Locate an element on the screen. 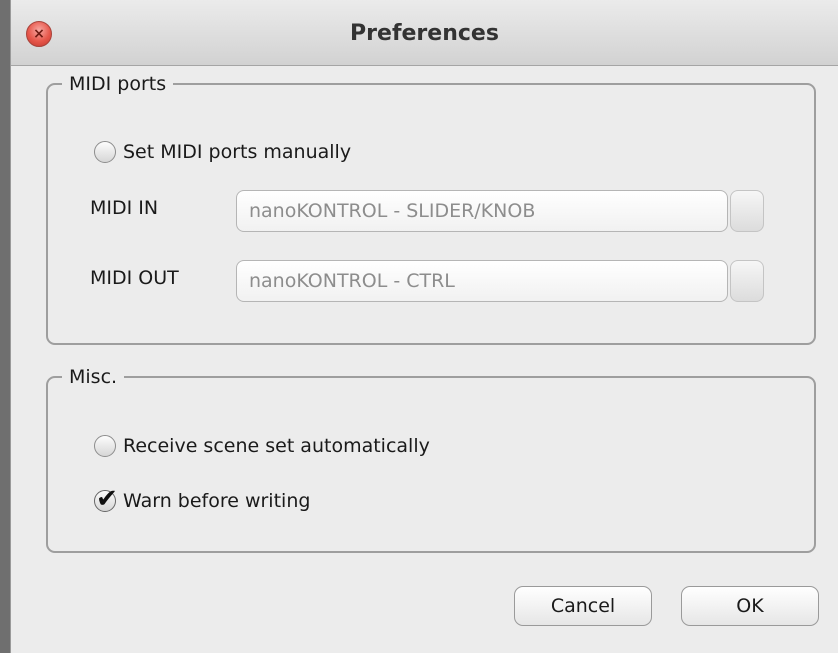  midi-in-dropdown-button is located at coordinates (747, 211).